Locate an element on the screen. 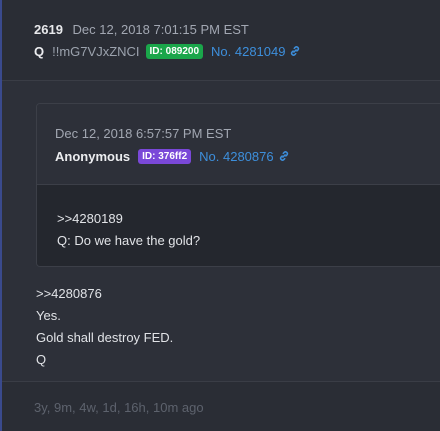  quoted-post-number-link-label: No. 4280876 is located at coordinates (236, 156).